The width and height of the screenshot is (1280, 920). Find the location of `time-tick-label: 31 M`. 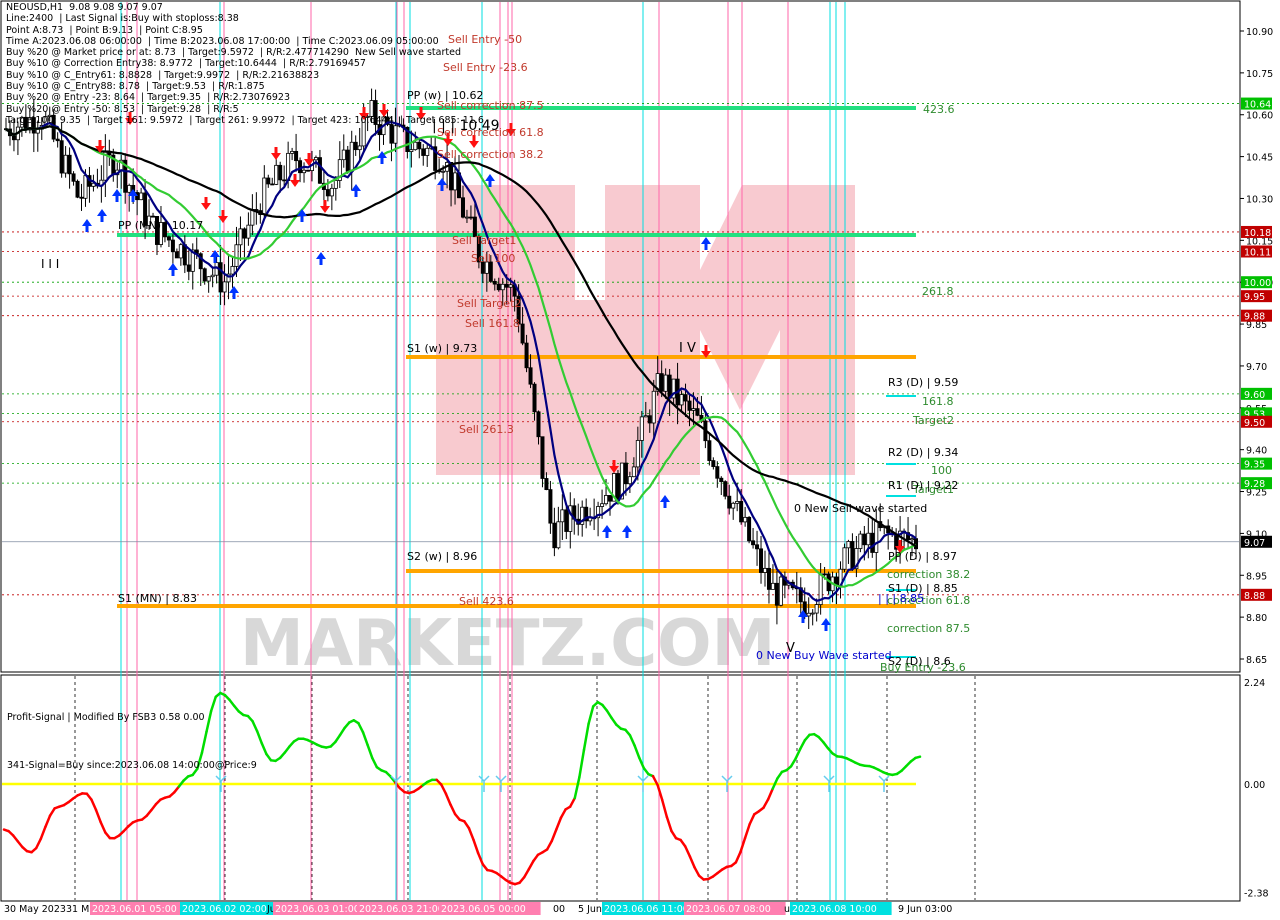

time-tick-label: 31 M is located at coordinates (77, 909).